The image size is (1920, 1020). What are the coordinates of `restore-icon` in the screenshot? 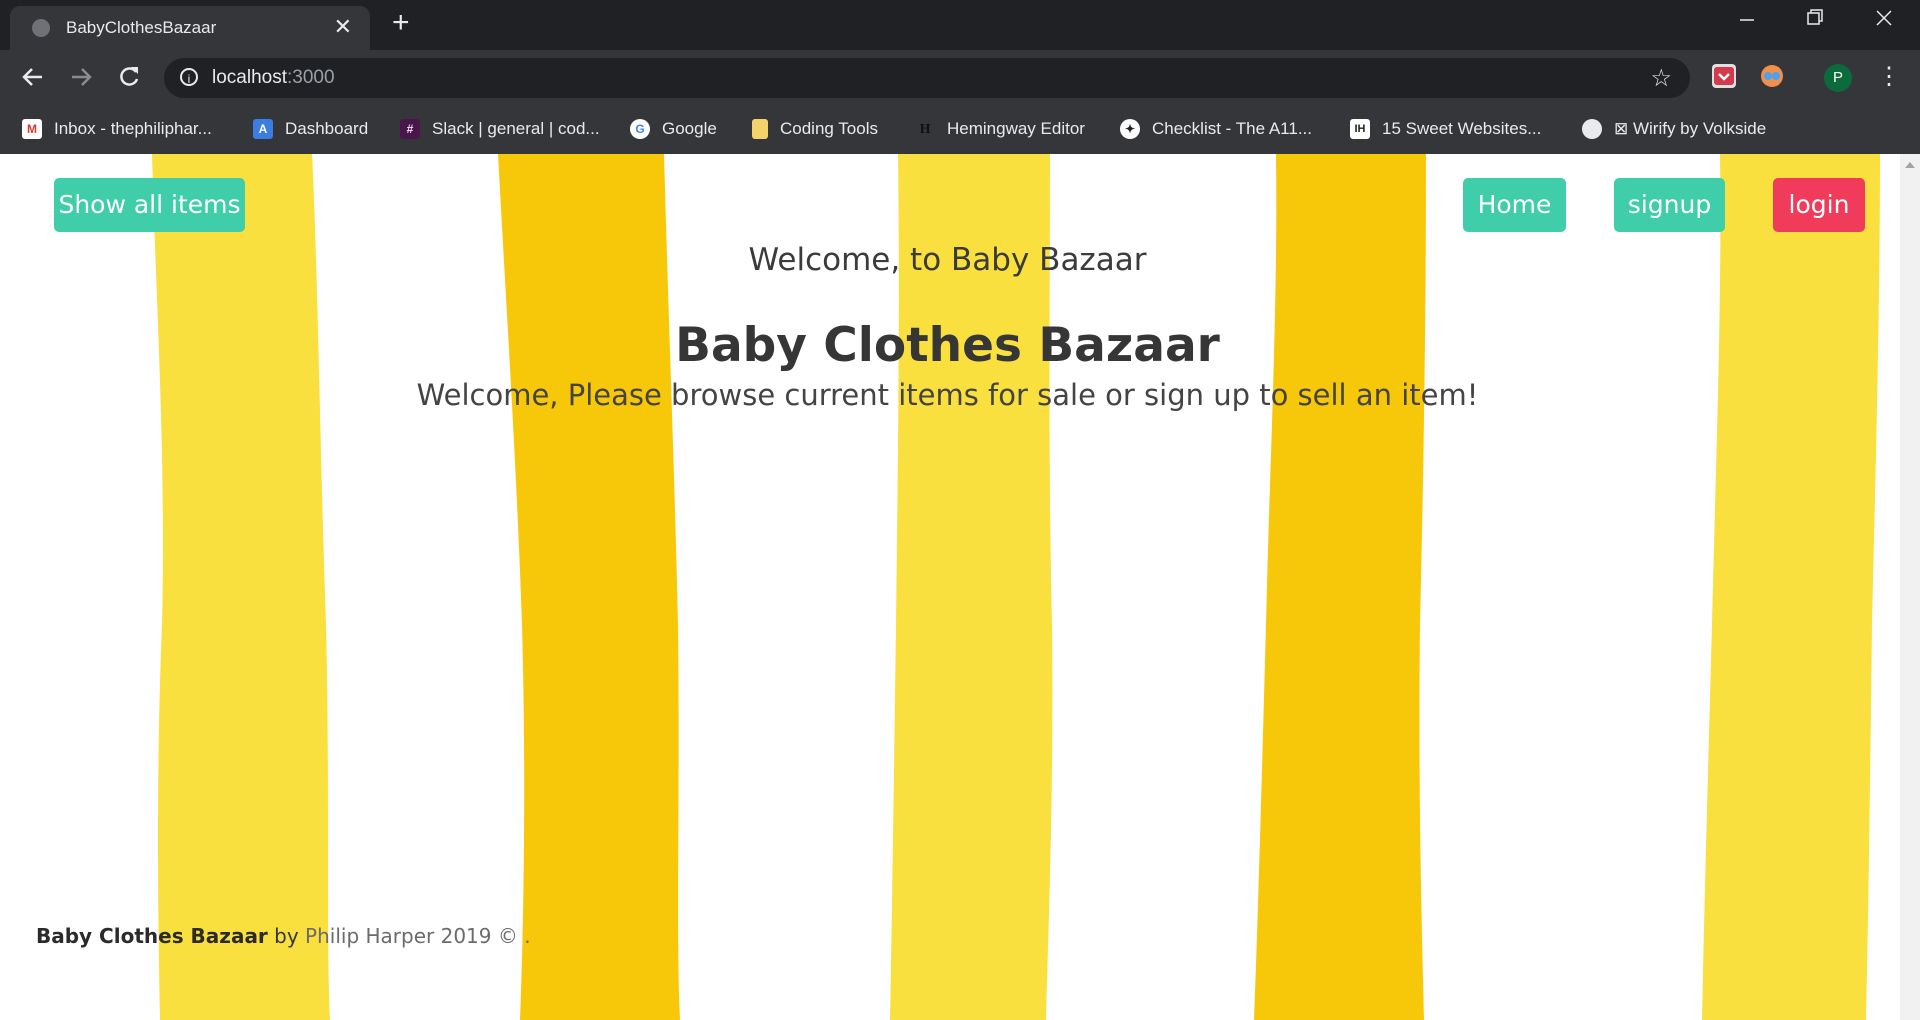 It's located at (1815, 20).